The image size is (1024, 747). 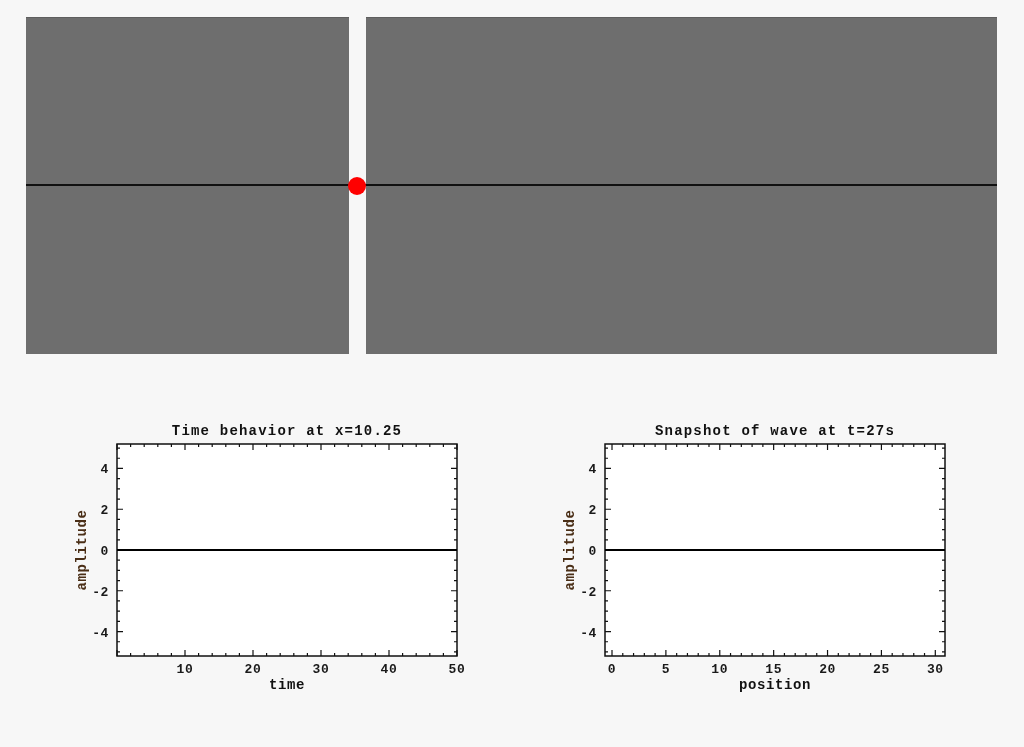 What do you see at coordinates (775, 685) in the screenshot?
I see `axis-label: position` at bounding box center [775, 685].